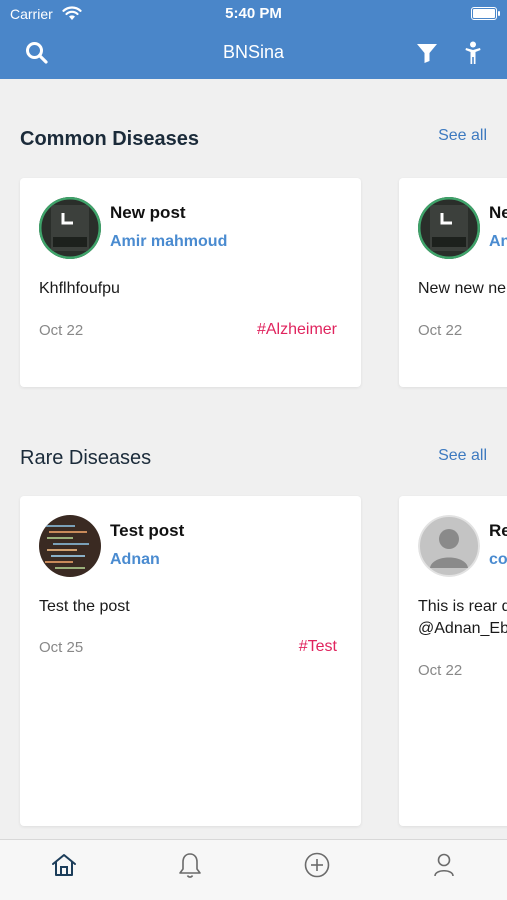  Describe the element at coordinates (462, 606) in the screenshot. I see `post-body-line: This is rear d` at that location.